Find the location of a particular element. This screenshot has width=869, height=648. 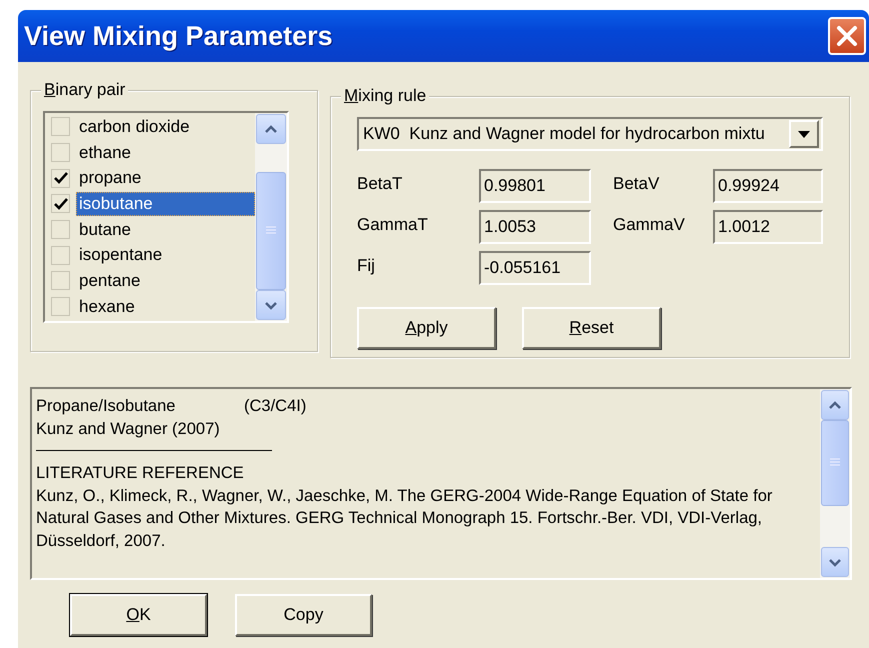

action-button: Reset is located at coordinates (591, 328).